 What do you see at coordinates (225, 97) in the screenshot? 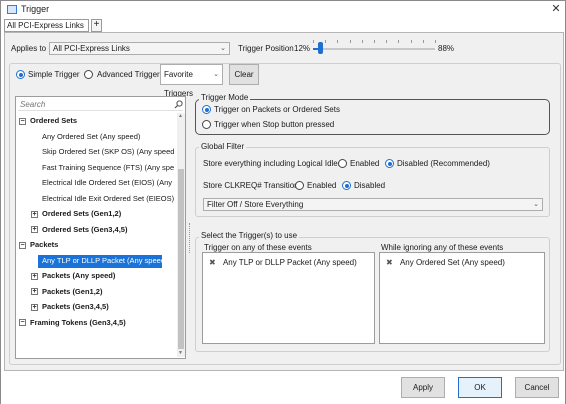
I see `trigger-mode-title: Trigger Mode` at bounding box center [225, 97].